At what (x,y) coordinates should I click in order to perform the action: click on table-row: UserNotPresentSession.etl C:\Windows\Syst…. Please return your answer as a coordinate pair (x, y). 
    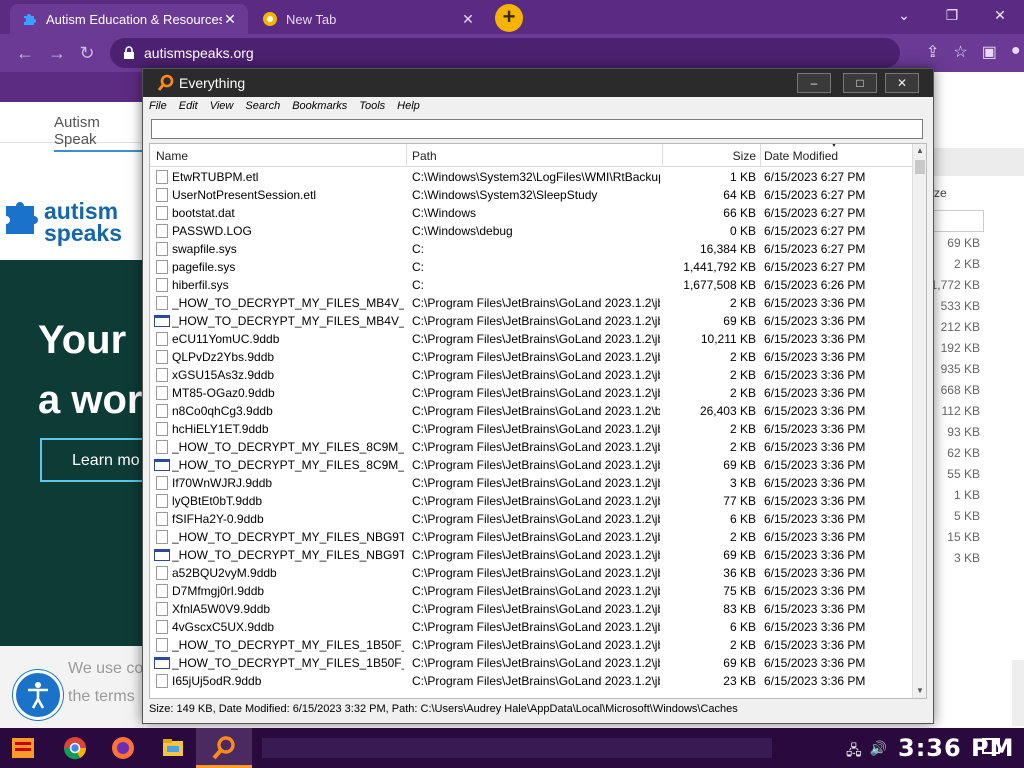
    Looking at the image, I should click on (531, 195).